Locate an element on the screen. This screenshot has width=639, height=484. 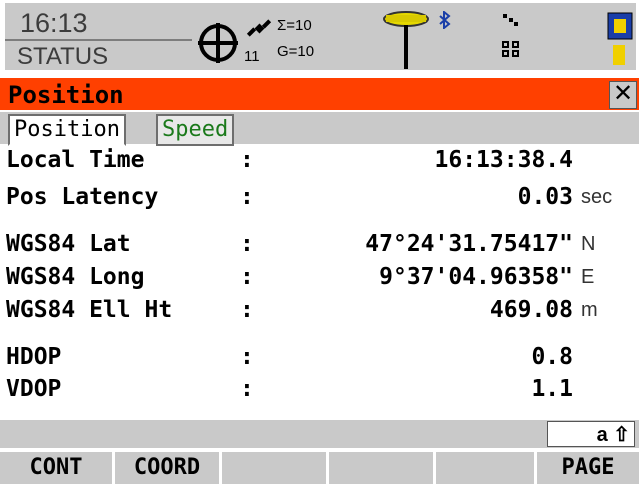
row-value: 47°24'31.75417" is located at coordinates (469, 244).